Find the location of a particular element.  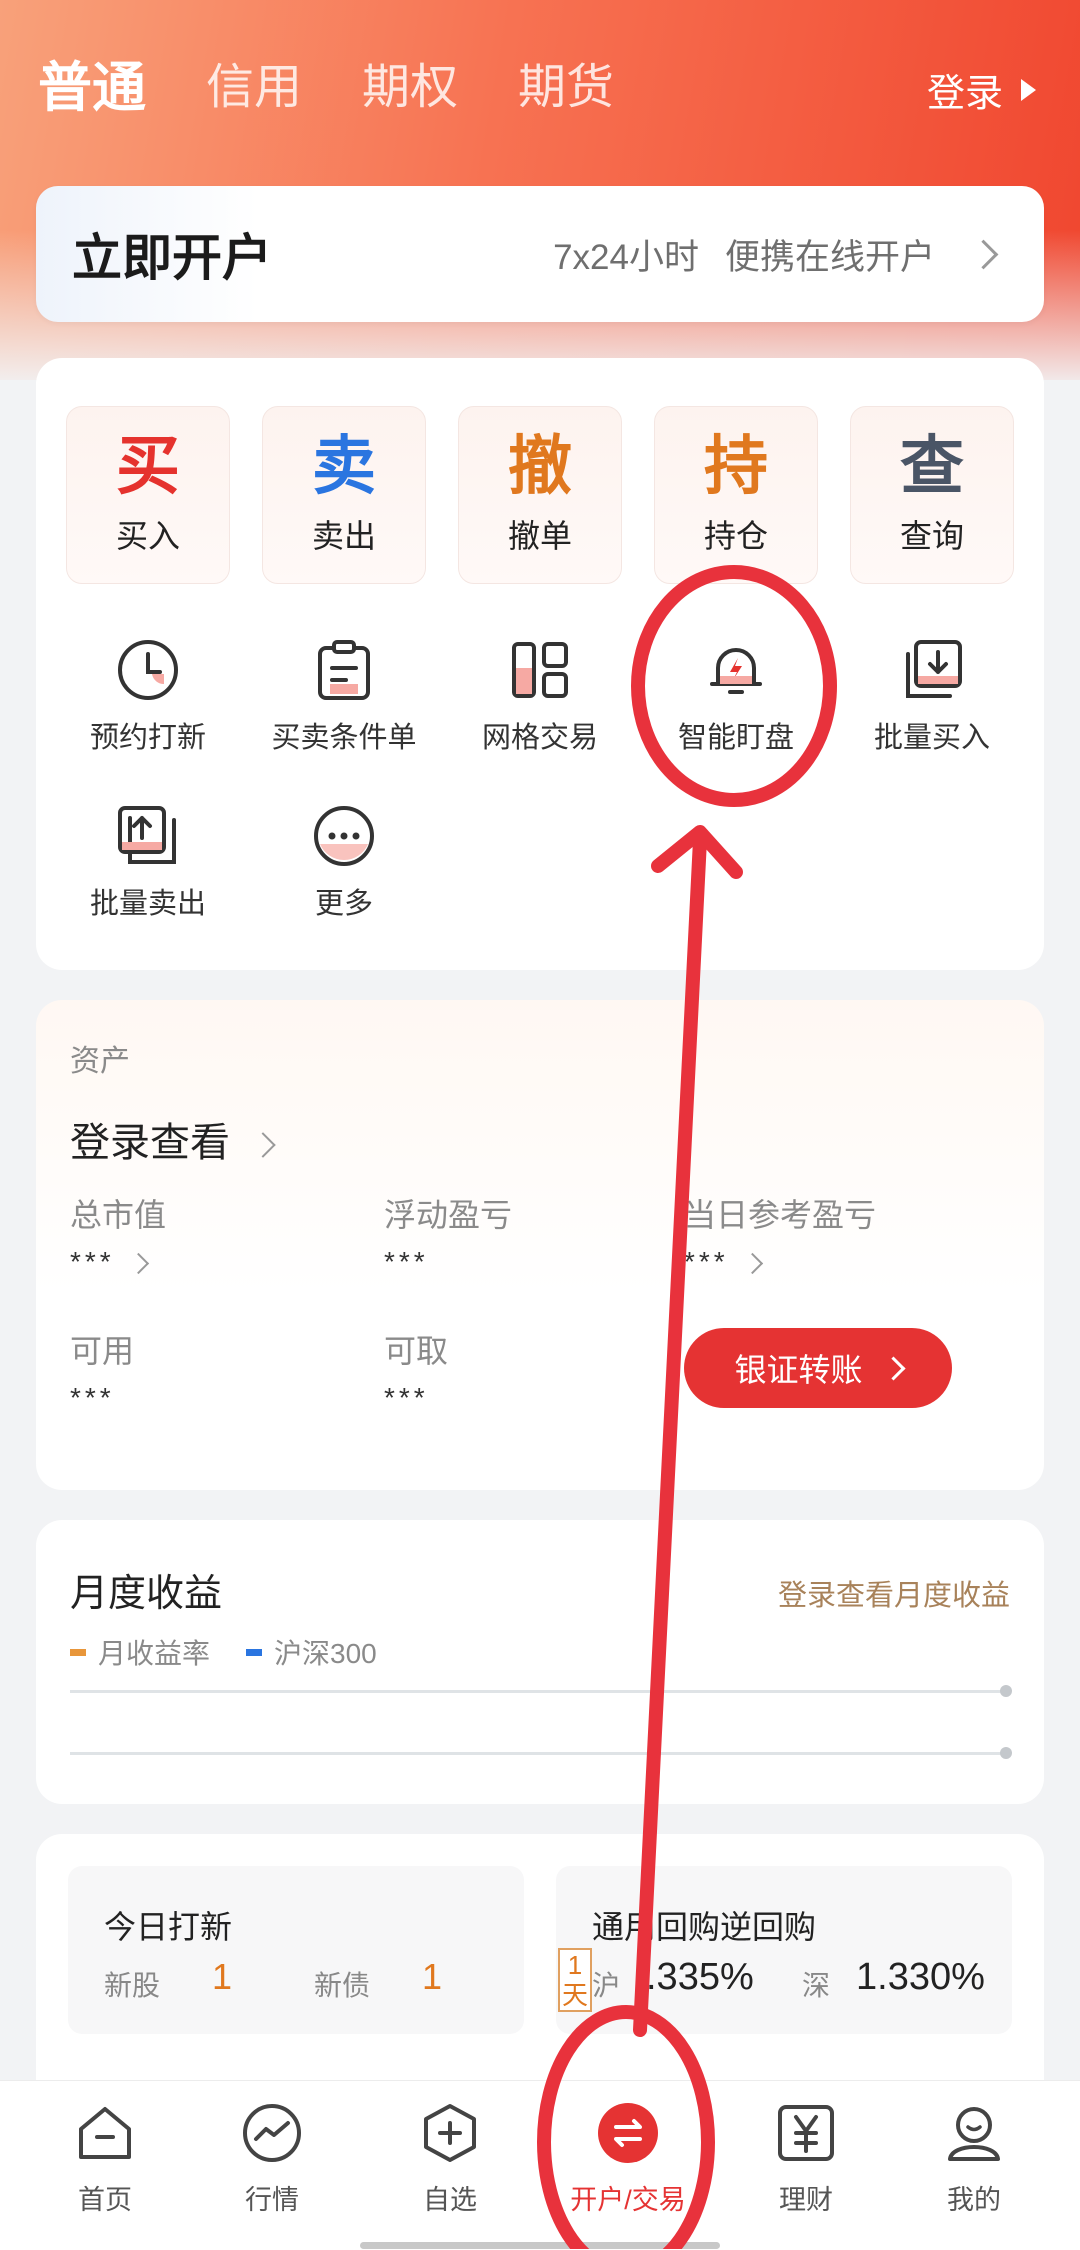

clipboard-icon is located at coordinates (344, 670).